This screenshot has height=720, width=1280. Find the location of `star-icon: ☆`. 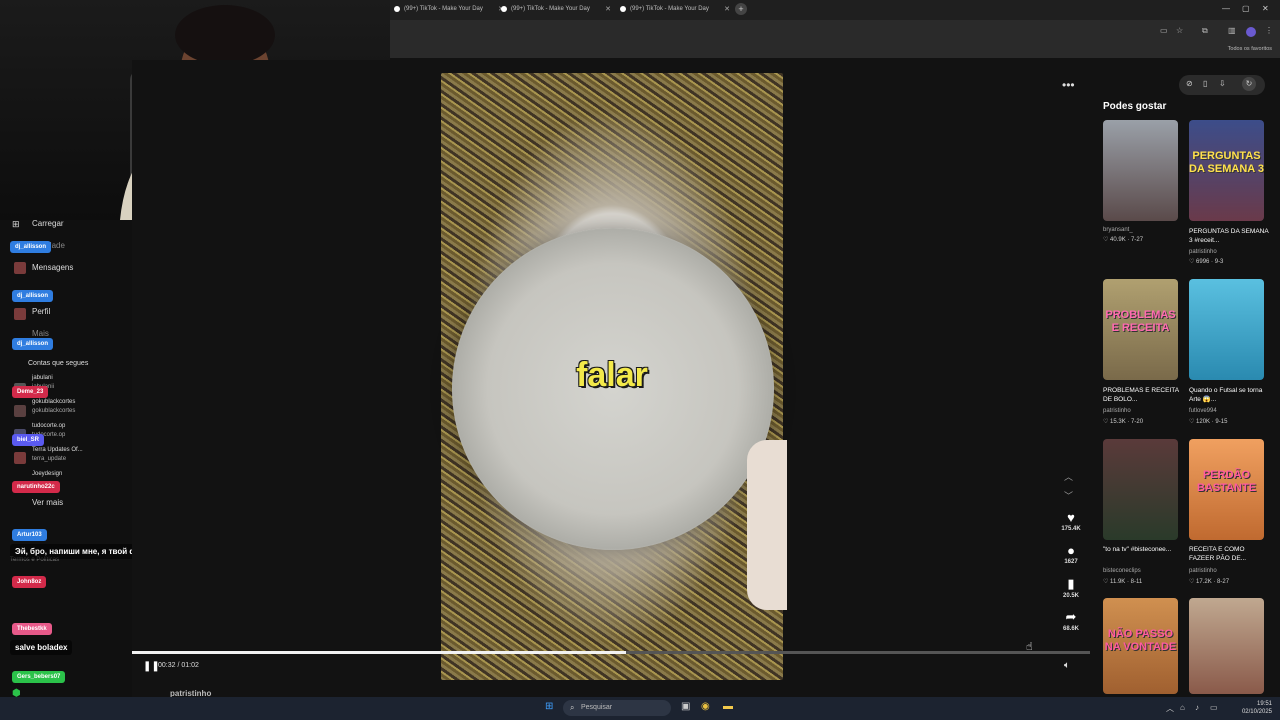

star-icon: ☆ is located at coordinates (1179, 30).